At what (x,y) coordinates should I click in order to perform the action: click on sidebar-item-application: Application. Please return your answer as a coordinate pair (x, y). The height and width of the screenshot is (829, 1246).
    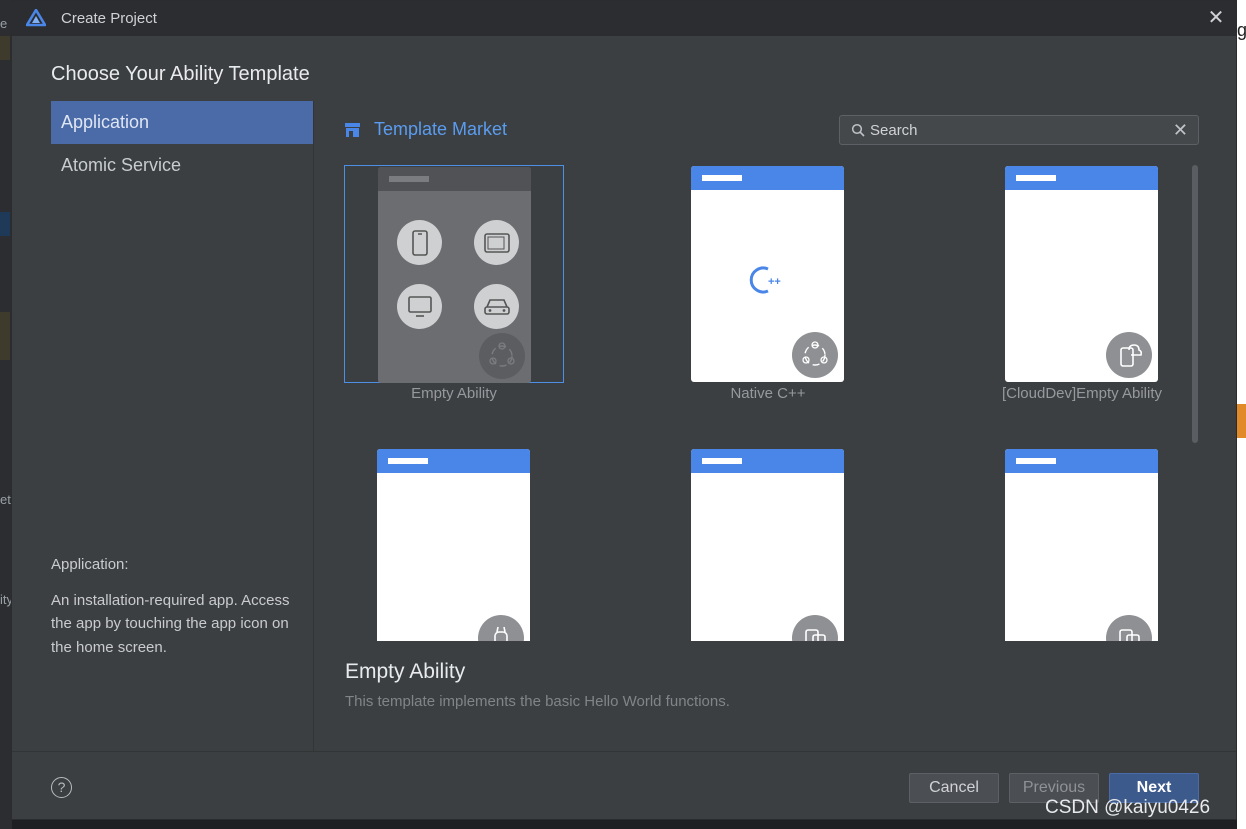
    Looking at the image, I should click on (182, 122).